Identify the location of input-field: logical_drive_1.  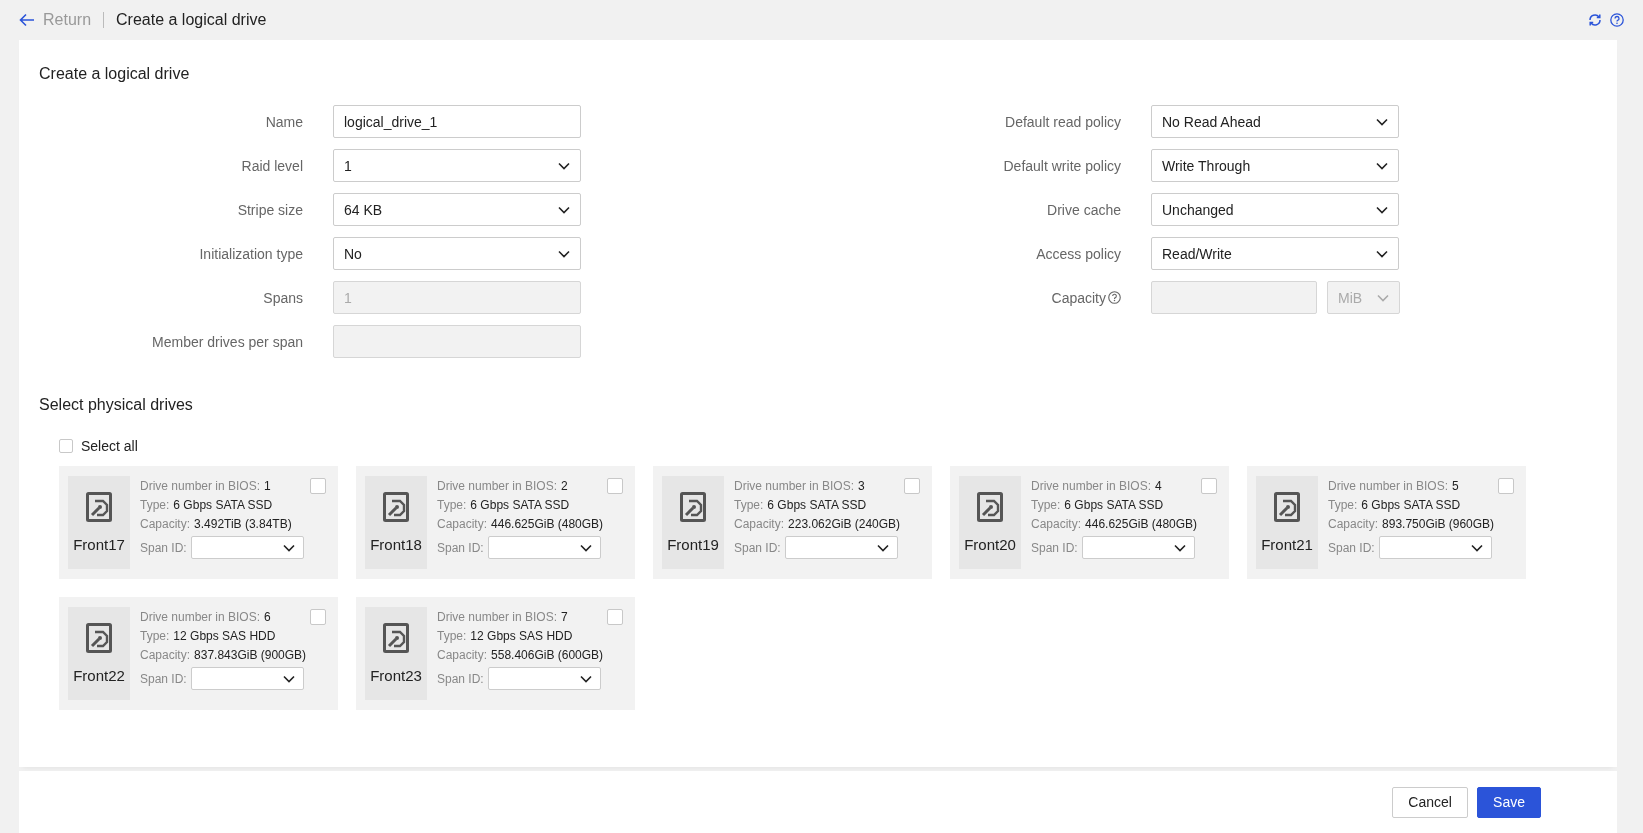
(457, 121).